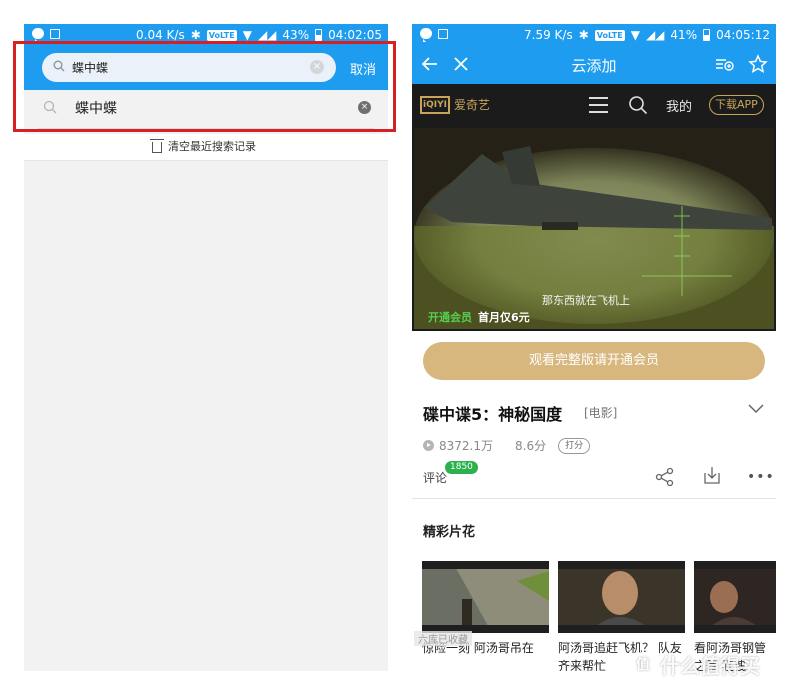  I want to click on more-options-icon: •••, so click(761, 477).